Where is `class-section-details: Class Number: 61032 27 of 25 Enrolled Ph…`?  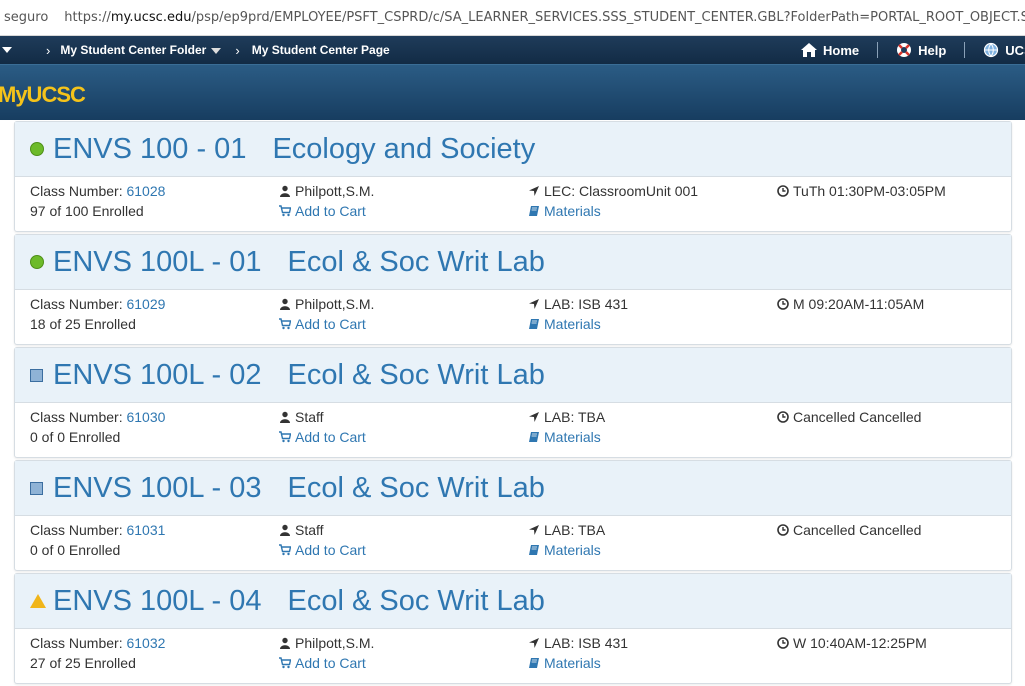
class-section-details: Class Number: 61032 27 of 25 Enrolled Ph… is located at coordinates (513, 656).